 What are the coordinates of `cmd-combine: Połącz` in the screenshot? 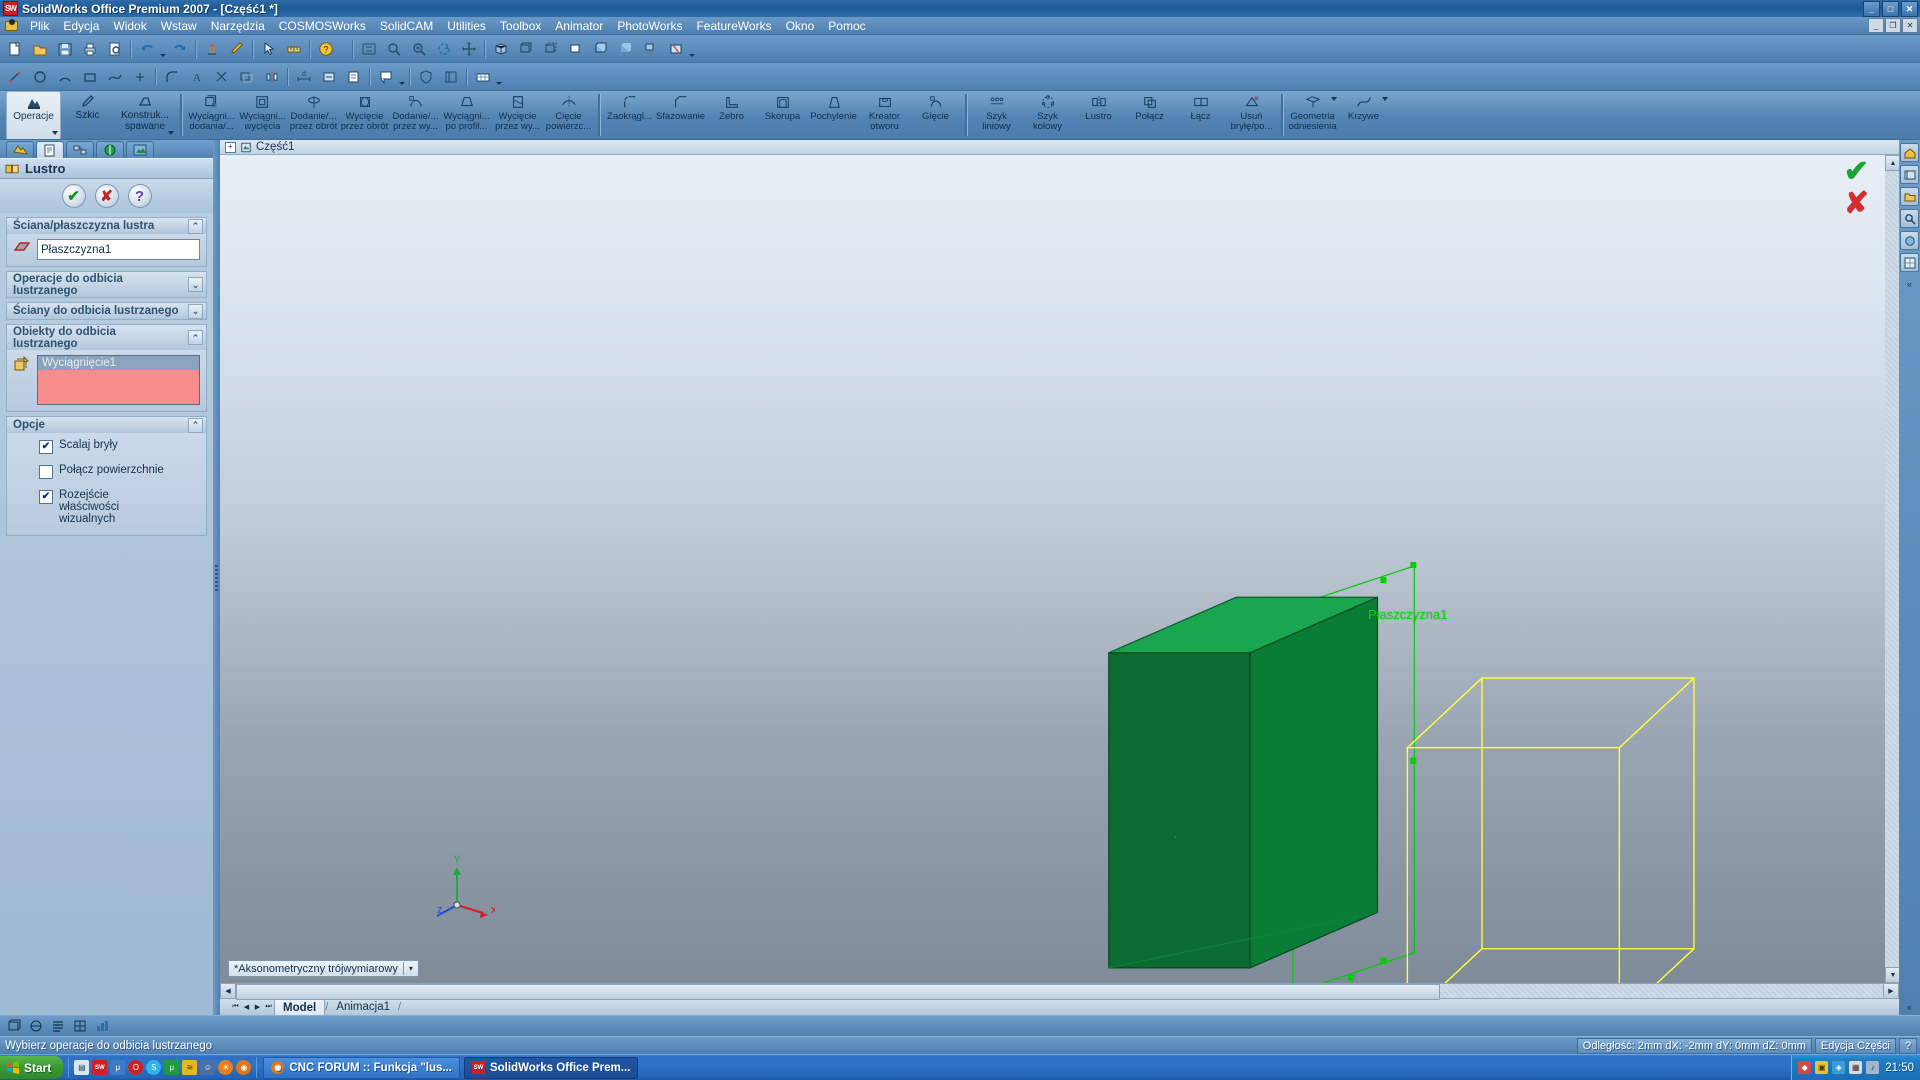 It's located at (1149, 115).